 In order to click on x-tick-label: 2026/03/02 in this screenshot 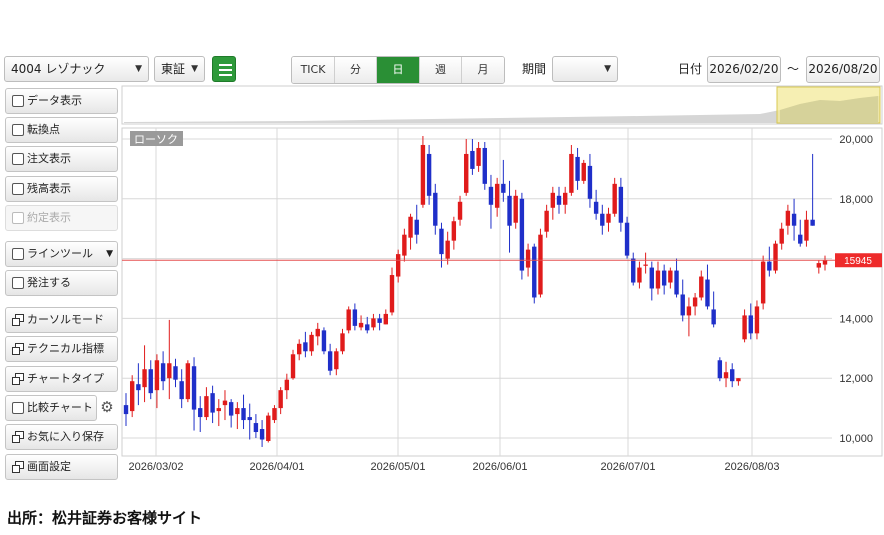, I will do `click(155, 467)`.